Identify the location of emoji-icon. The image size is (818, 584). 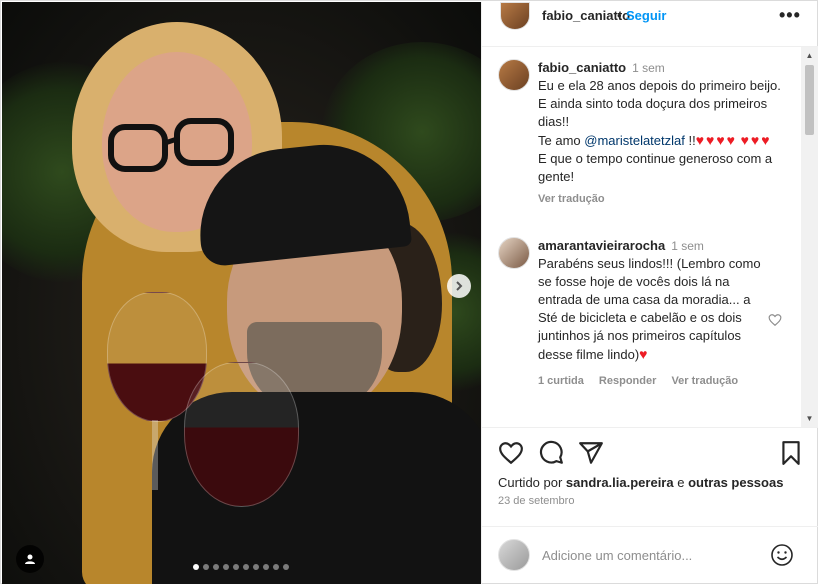
(782, 555).